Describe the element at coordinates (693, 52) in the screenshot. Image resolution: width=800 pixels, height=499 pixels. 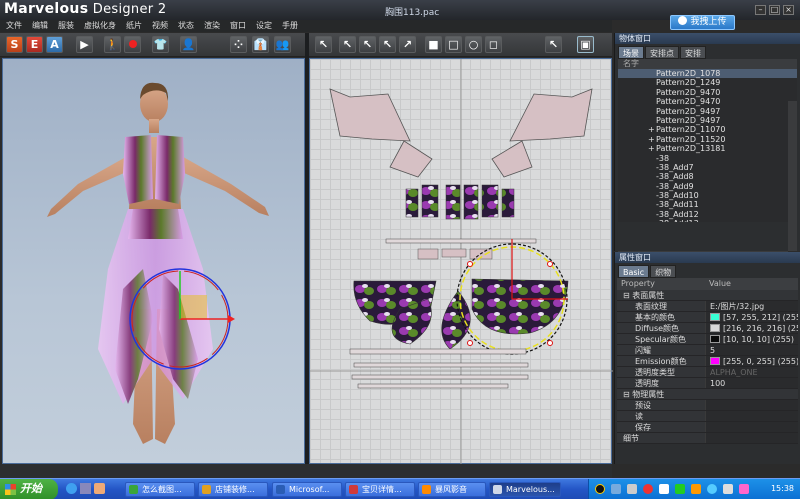
I see `obj-tabs-tab-2: 安排` at that location.